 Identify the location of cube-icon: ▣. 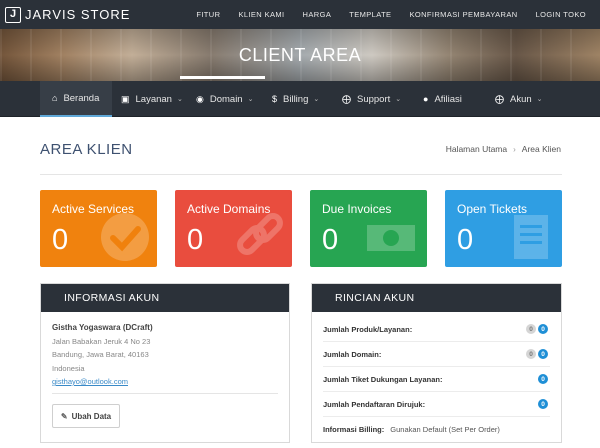
(125, 98).